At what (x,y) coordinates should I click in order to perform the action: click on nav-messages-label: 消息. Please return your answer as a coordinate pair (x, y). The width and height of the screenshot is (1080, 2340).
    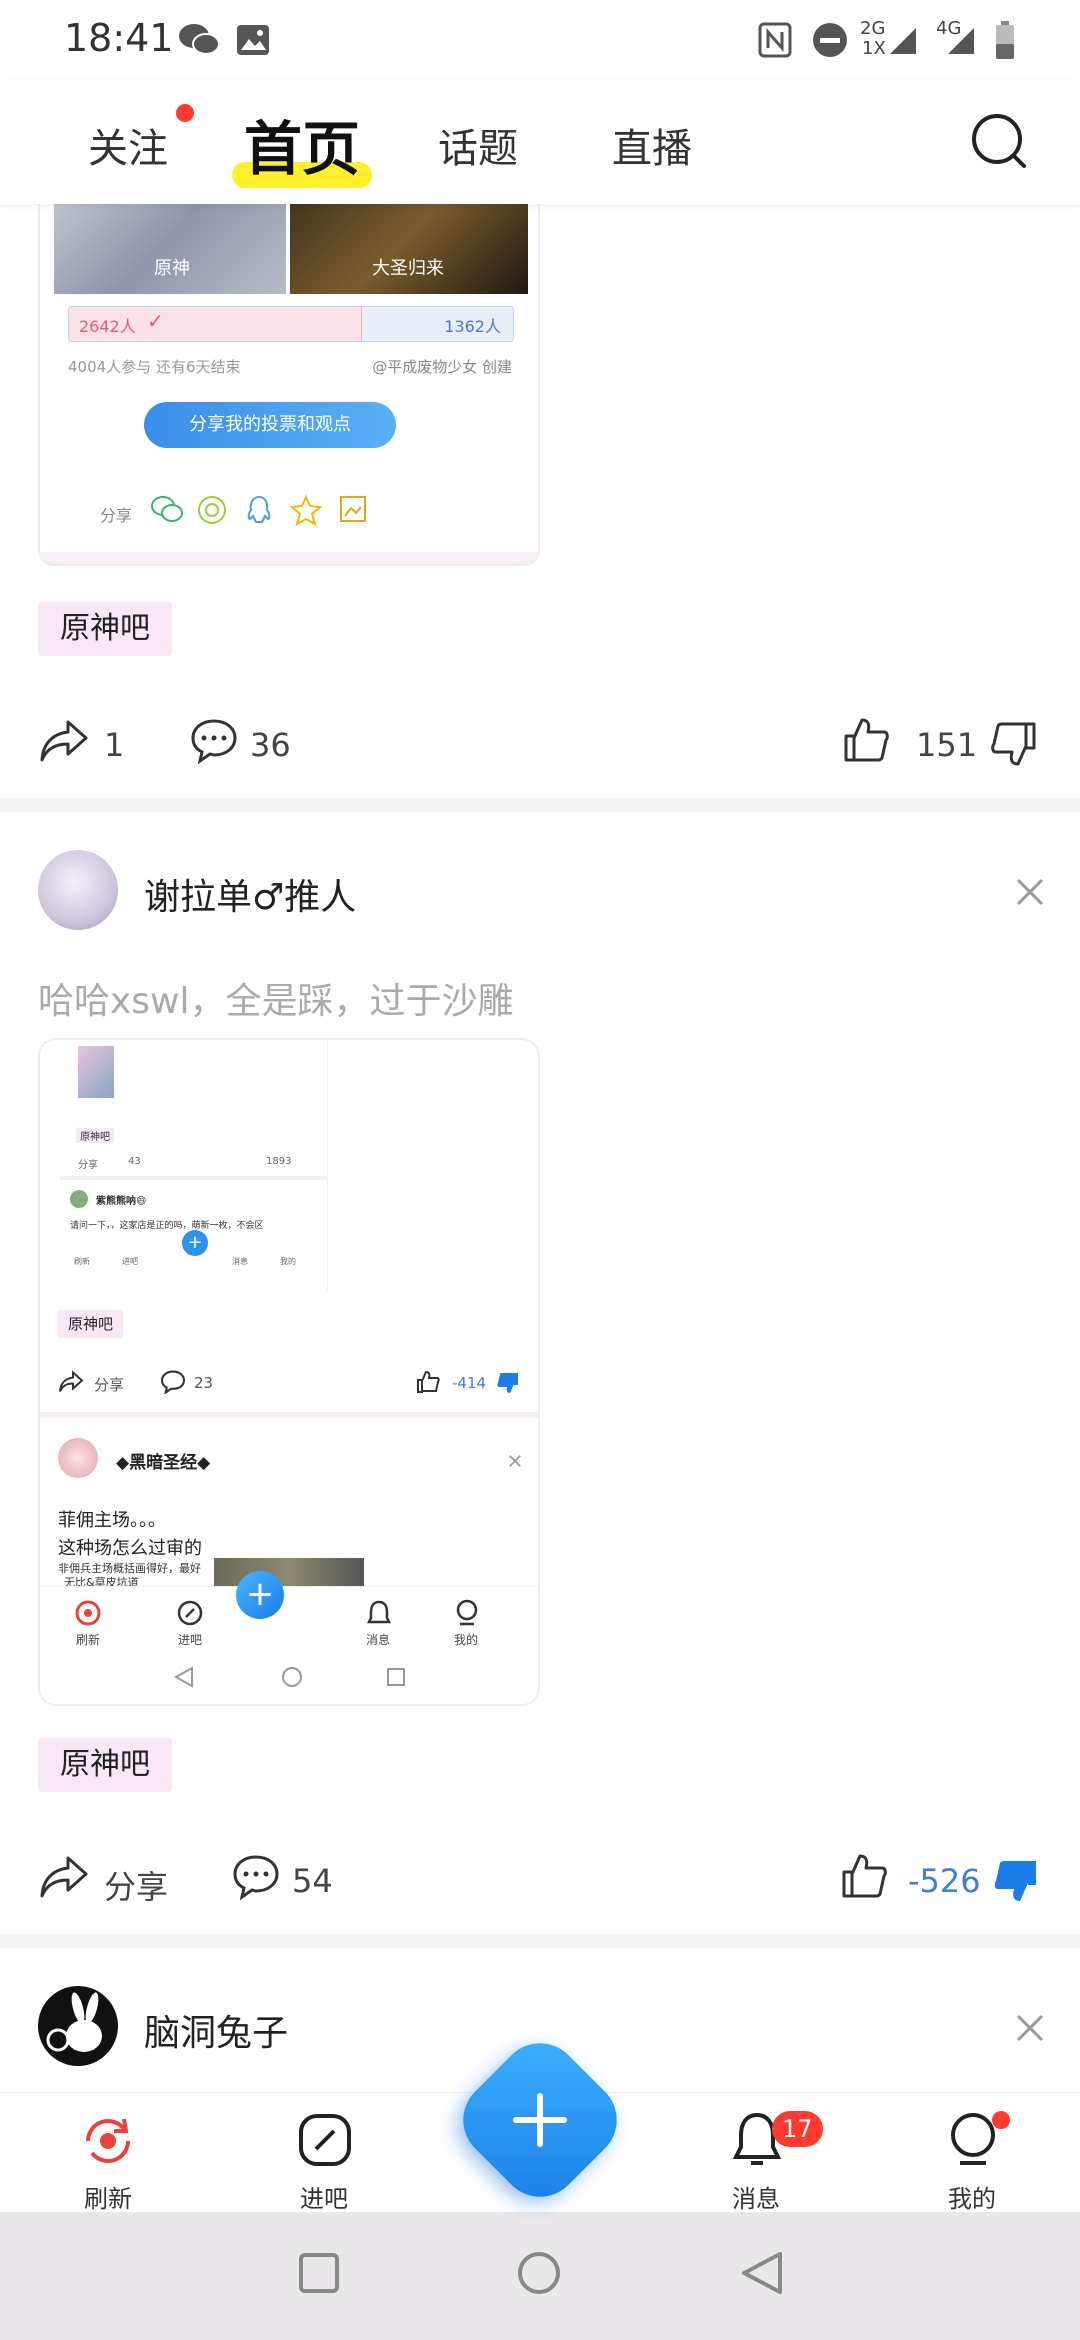
    Looking at the image, I should click on (756, 2199).